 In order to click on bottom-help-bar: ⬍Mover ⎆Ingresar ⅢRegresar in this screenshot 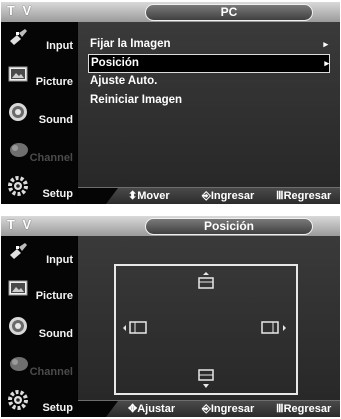, I will do `click(209, 195)`.